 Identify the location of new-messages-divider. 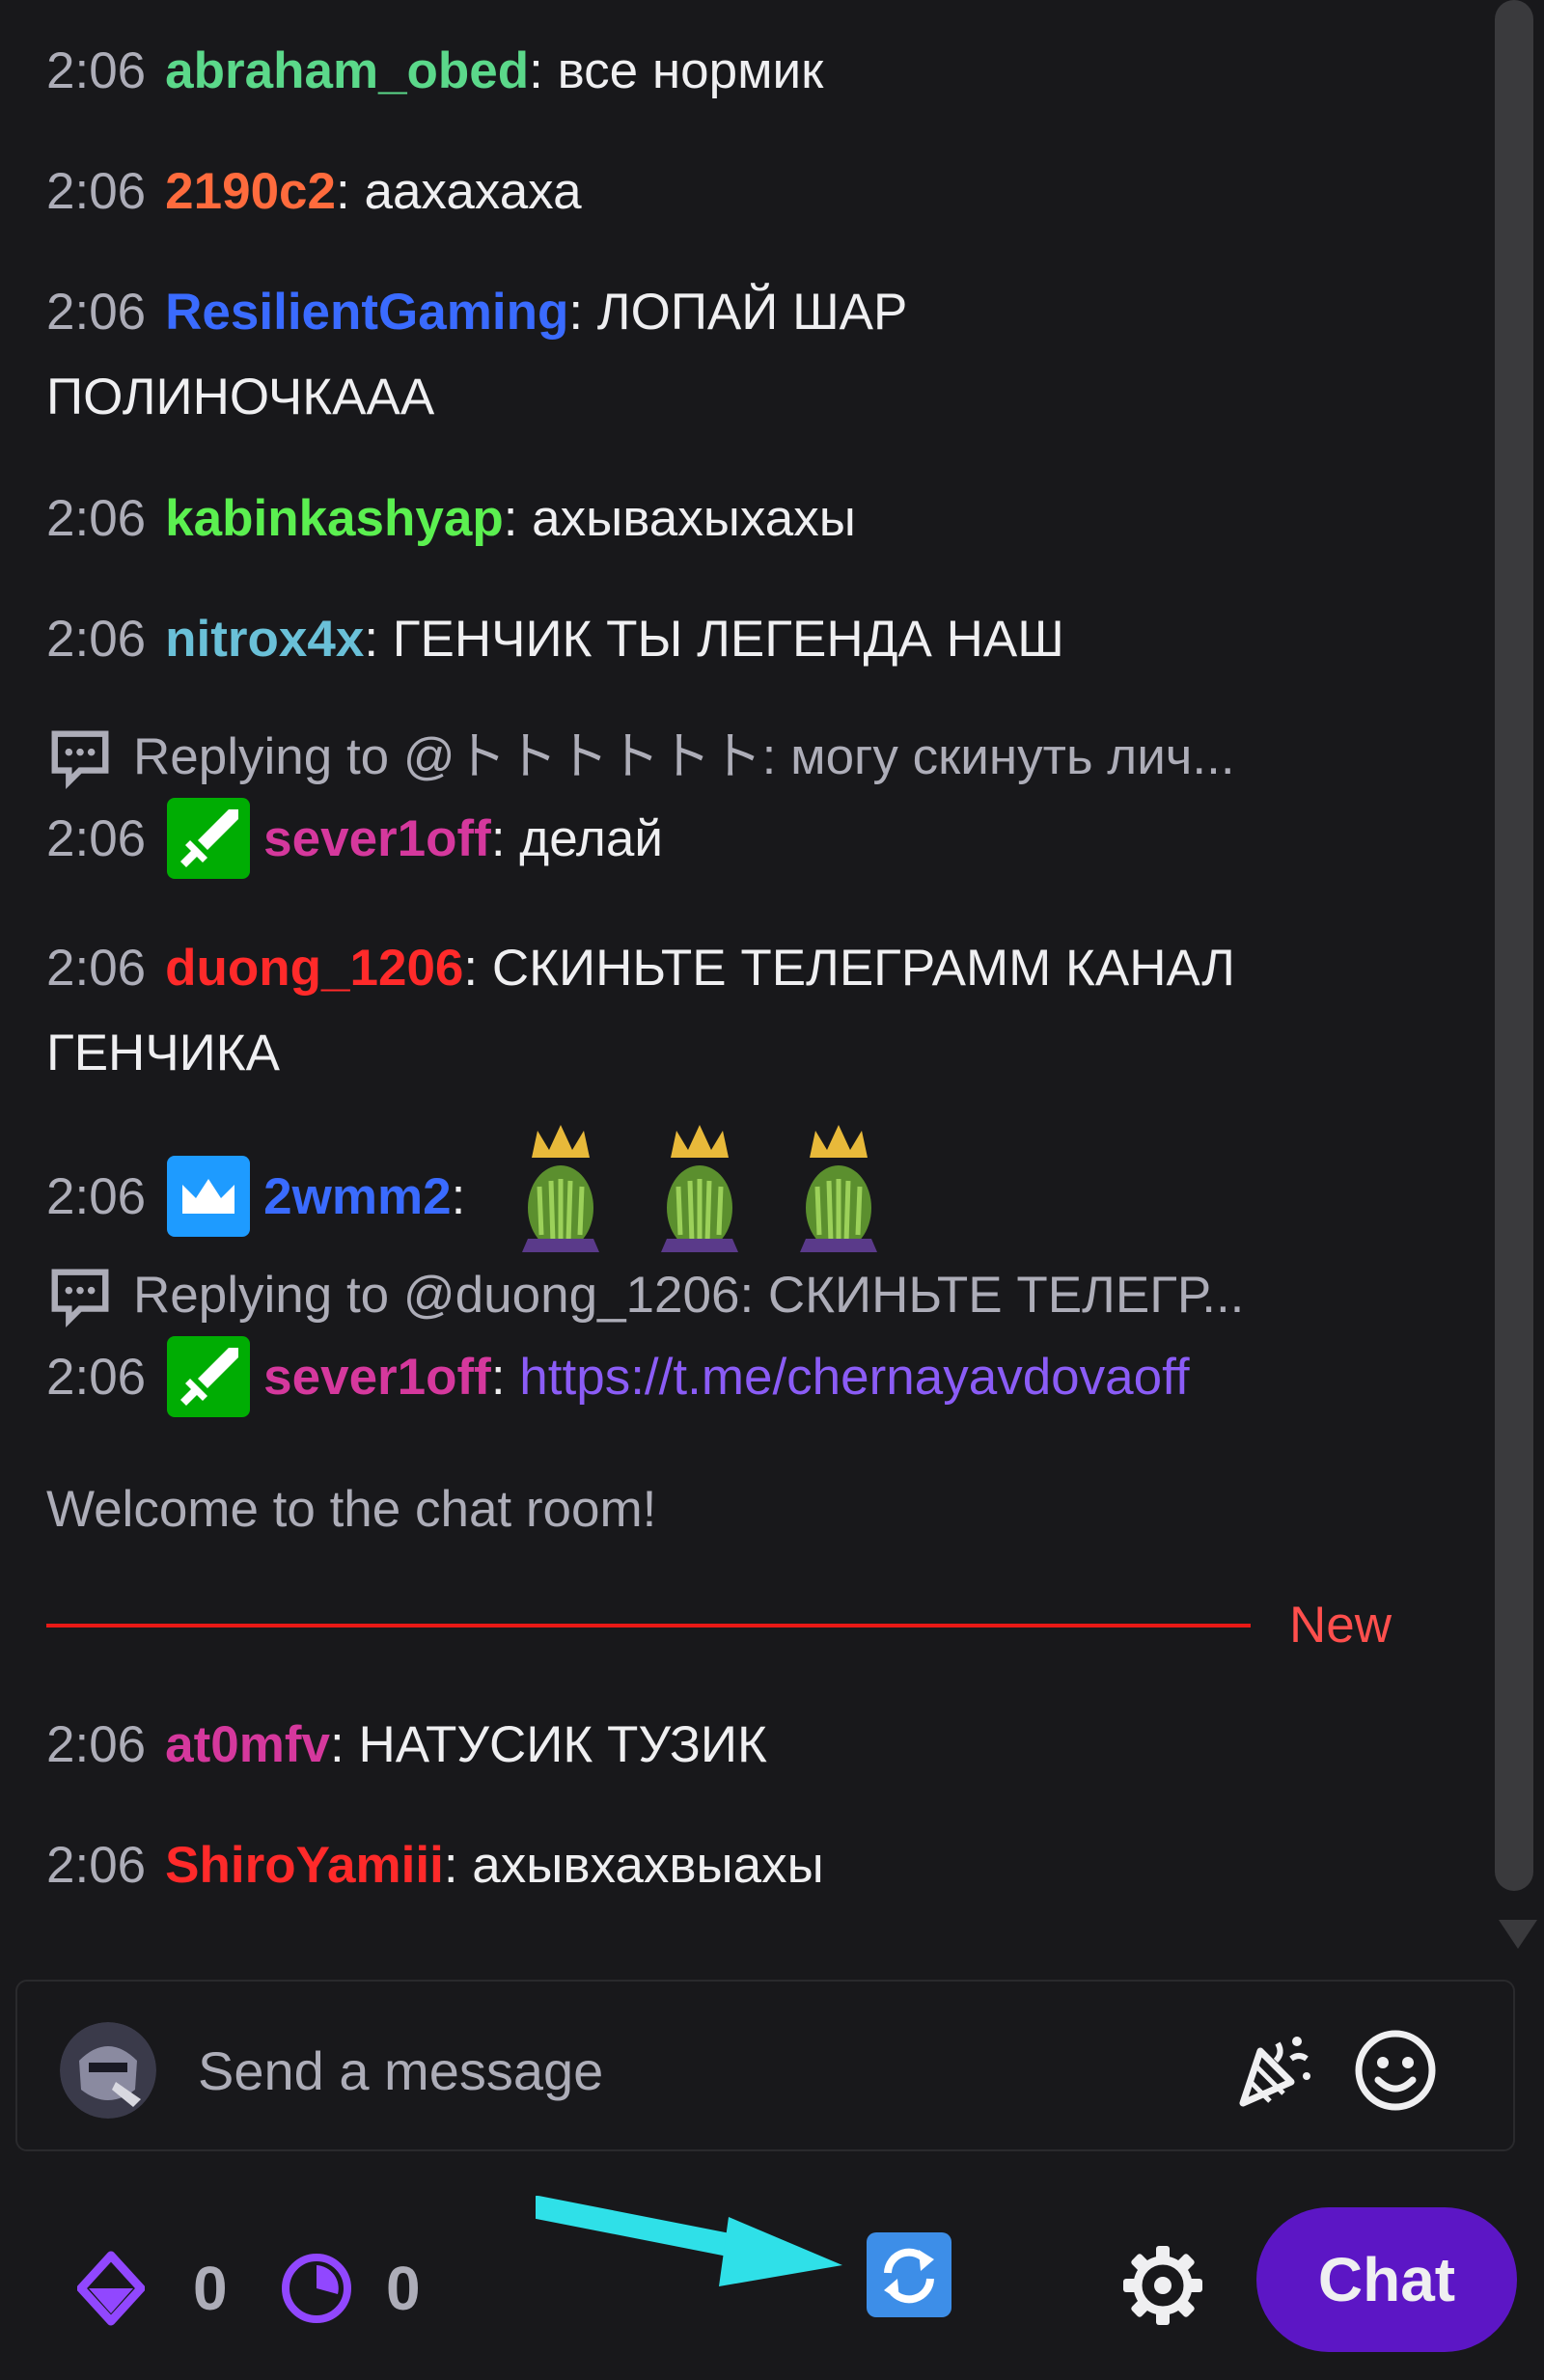
(648, 1626).